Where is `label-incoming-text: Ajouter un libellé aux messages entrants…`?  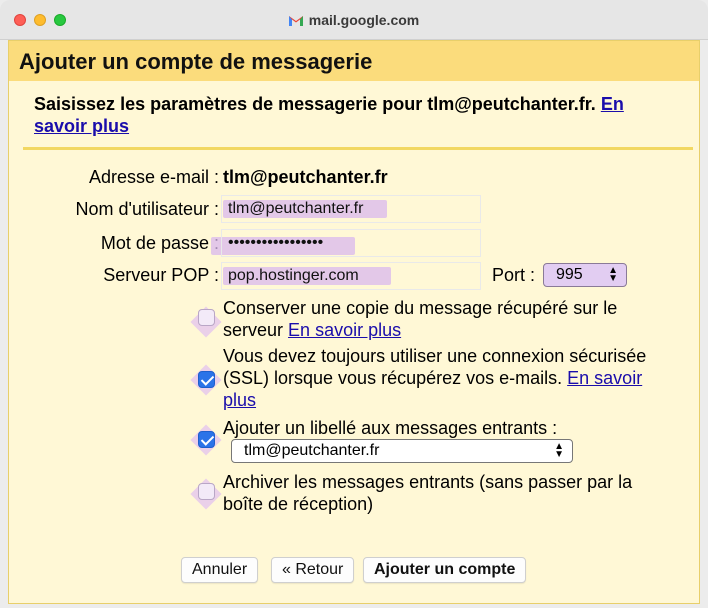 label-incoming-text: Ajouter un libellé aux messages entrants… is located at coordinates (390, 428).